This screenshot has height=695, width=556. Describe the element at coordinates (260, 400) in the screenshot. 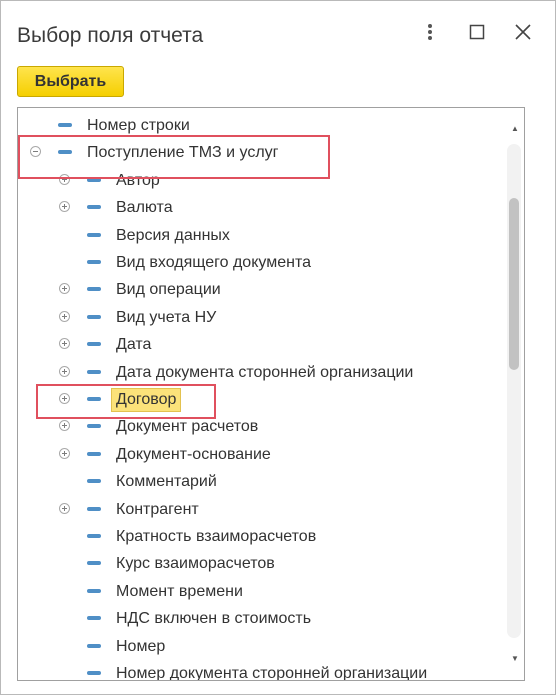

I see `tree-row: Договор` at that location.